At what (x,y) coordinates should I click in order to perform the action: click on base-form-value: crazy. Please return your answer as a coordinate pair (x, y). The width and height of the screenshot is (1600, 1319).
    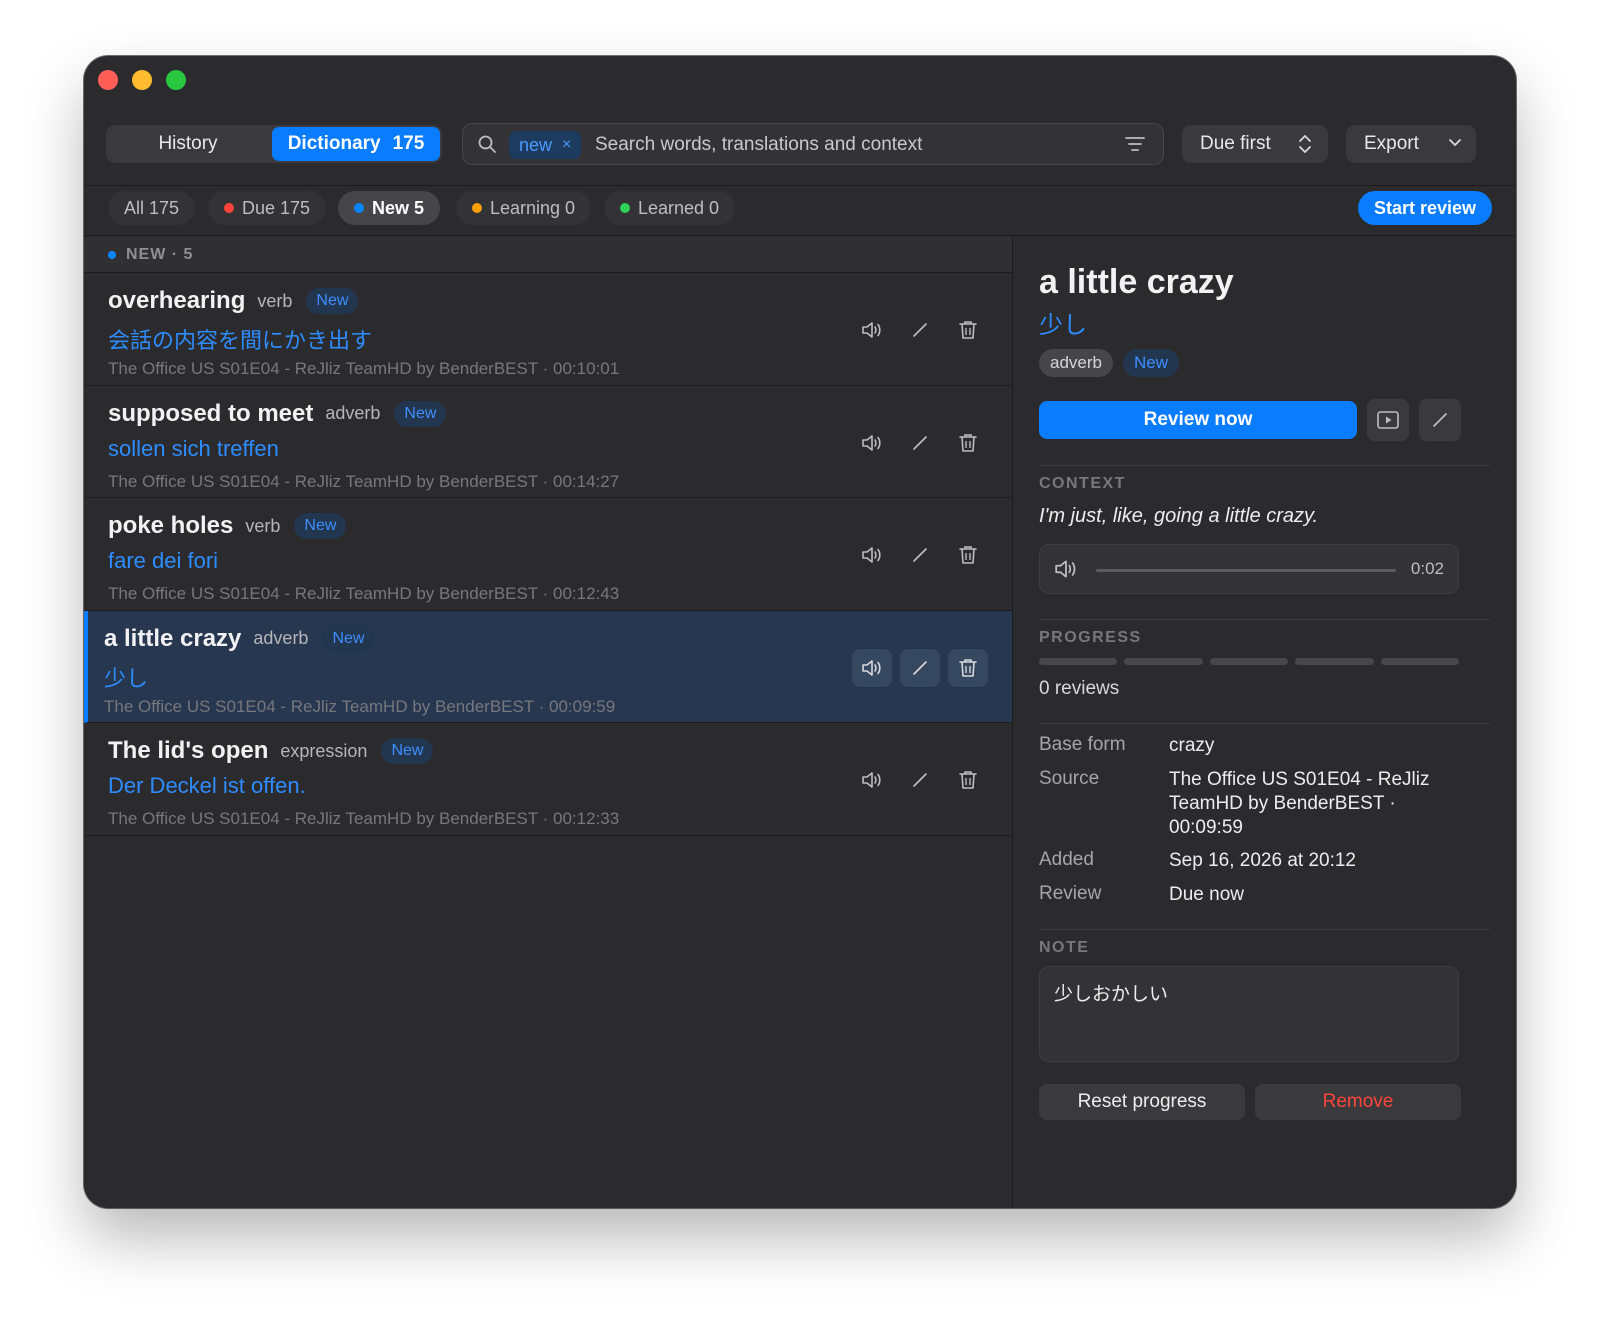
    Looking at the image, I should click on (1192, 745).